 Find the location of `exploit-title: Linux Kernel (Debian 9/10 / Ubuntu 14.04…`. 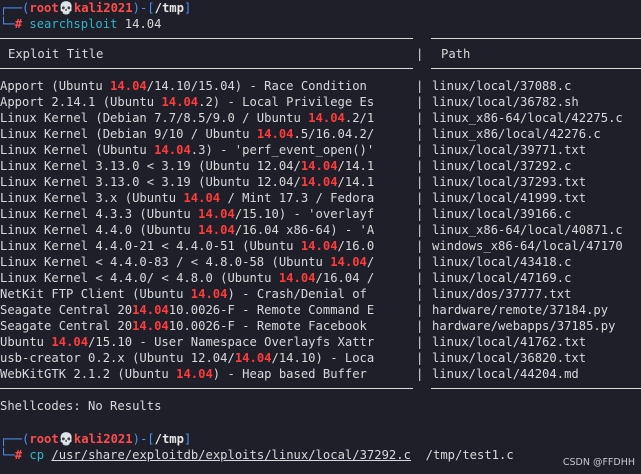

exploit-title: Linux Kernel (Debian 9/10 / Ubuntu 14.04… is located at coordinates (187, 134).